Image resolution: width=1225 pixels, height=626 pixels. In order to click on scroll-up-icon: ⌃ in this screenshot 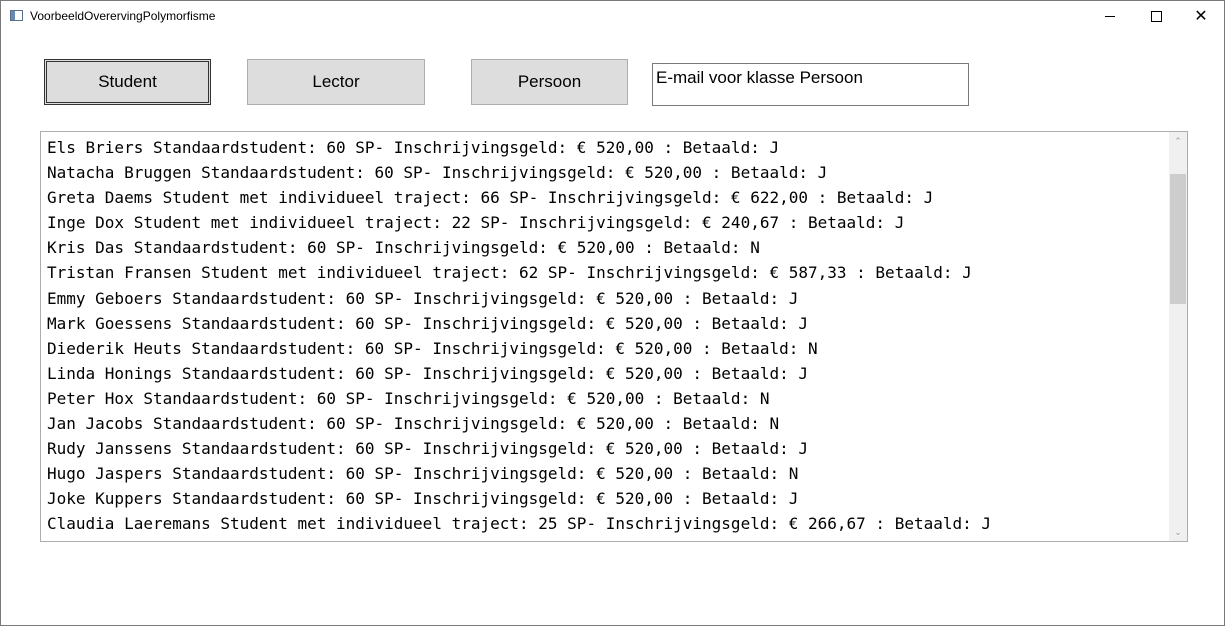, I will do `click(1178, 141)`.